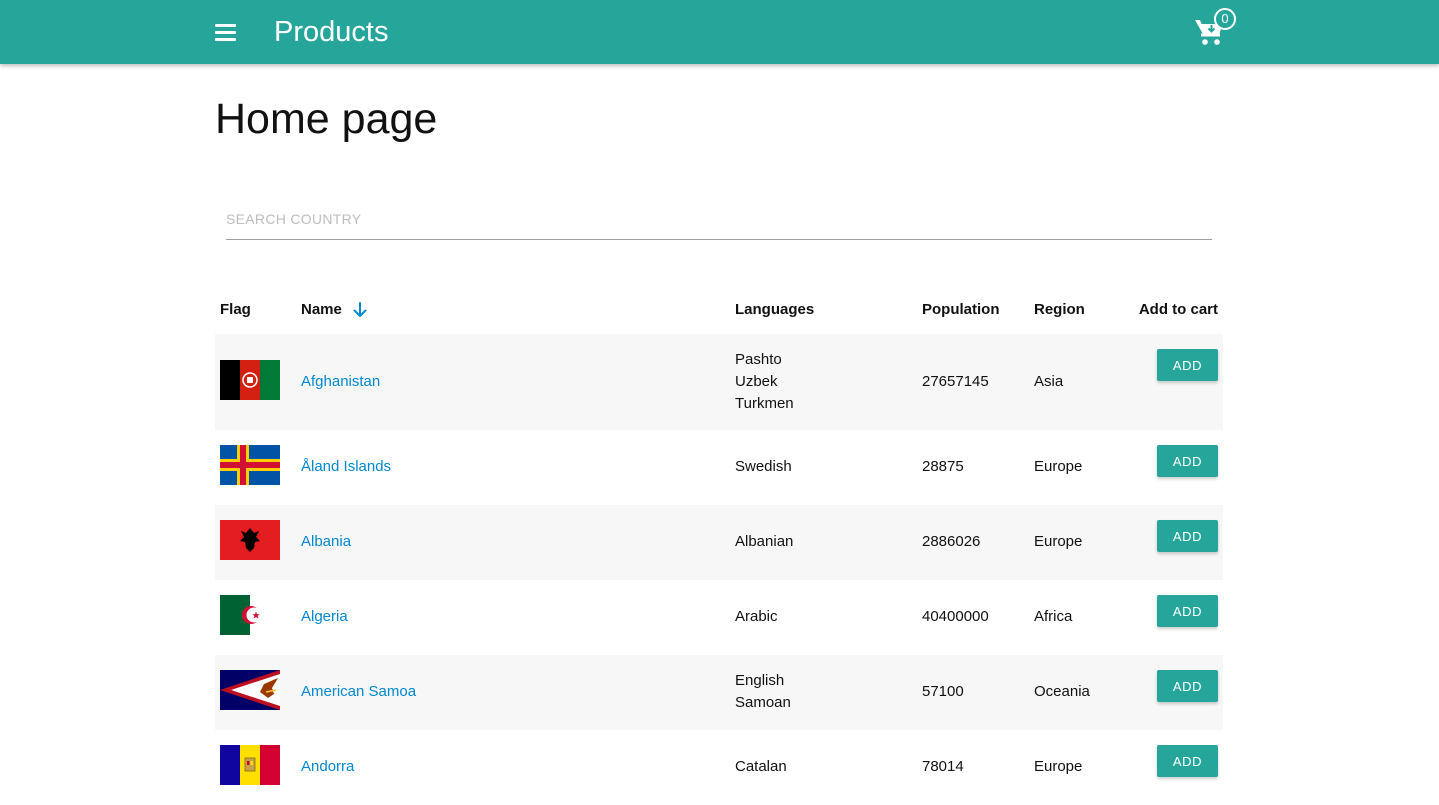 The image size is (1439, 805). What do you see at coordinates (250, 765) in the screenshot?
I see `andorra-flag-icon` at bounding box center [250, 765].